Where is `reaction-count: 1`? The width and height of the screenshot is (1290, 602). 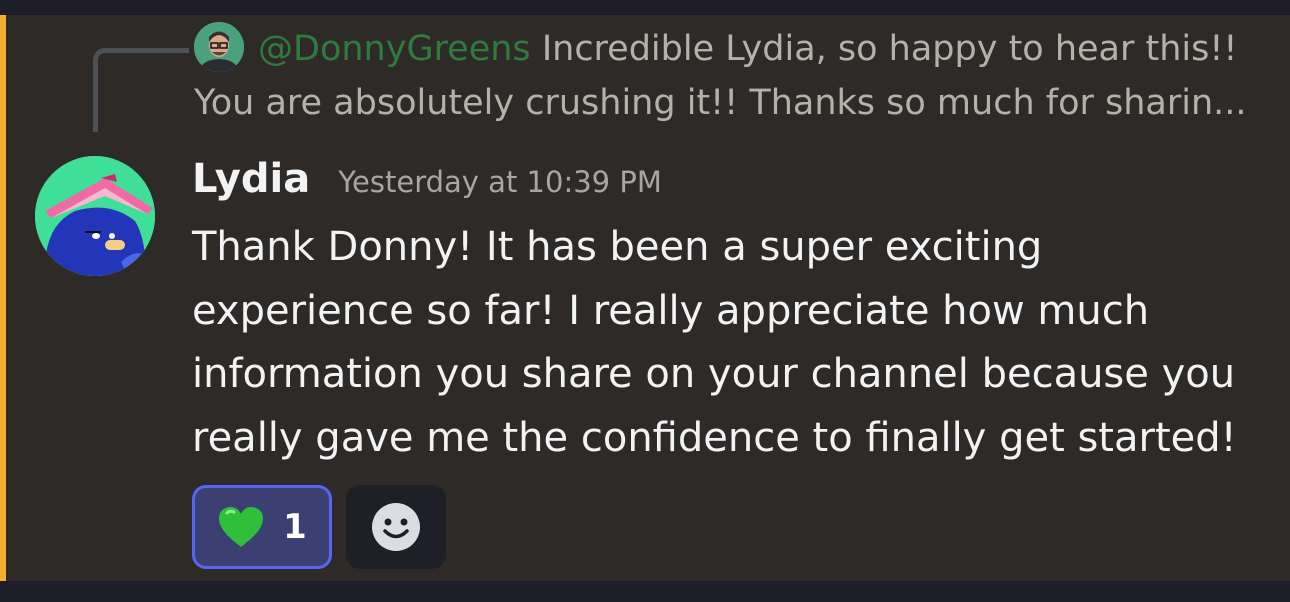 reaction-count: 1 is located at coordinates (295, 527).